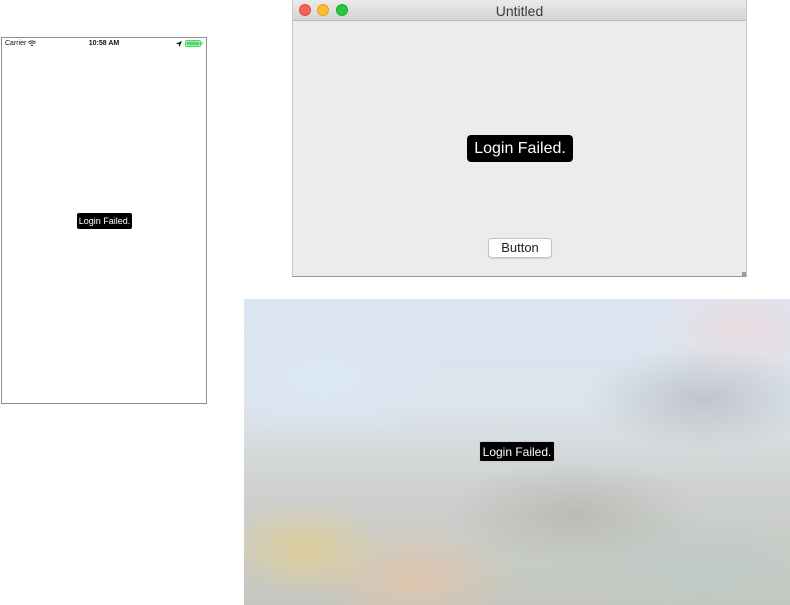 The width and height of the screenshot is (790, 605). Describe the element at coordinates (104, 44) in the screenshot. I see `ios-status-bar: Carrier 10:58 AM` at that location.